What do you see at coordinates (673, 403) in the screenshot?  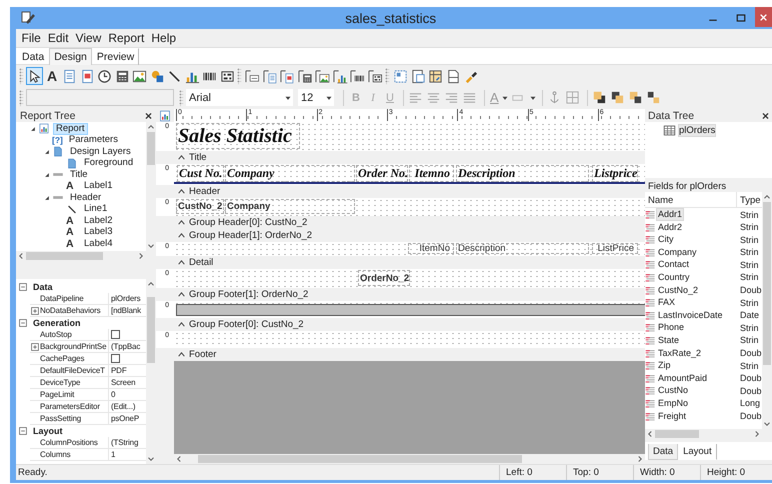 I see `table-cell: EmpNo` at bounding box center [673, 403].